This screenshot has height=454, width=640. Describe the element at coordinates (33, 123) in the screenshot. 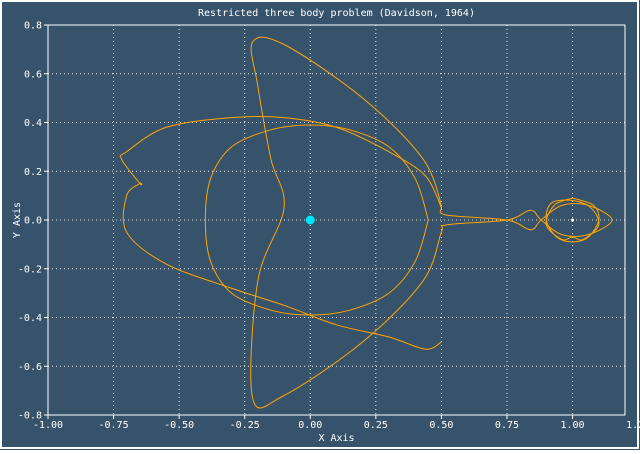

I see `y-tick-label: 0.4` at that location.